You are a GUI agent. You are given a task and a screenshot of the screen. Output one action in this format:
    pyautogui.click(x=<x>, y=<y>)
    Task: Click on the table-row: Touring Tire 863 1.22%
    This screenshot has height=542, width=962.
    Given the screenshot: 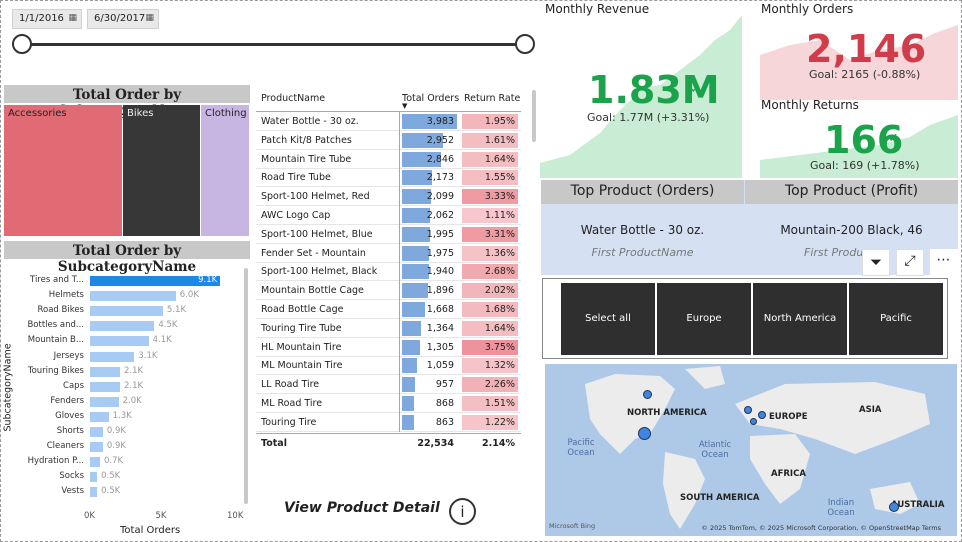 What is the action you would take?
    pyautogui.click(x=388, y=422)
    